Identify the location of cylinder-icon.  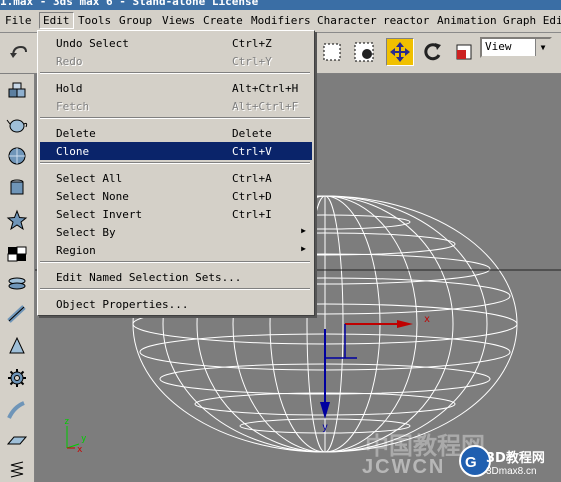
(17, 188).